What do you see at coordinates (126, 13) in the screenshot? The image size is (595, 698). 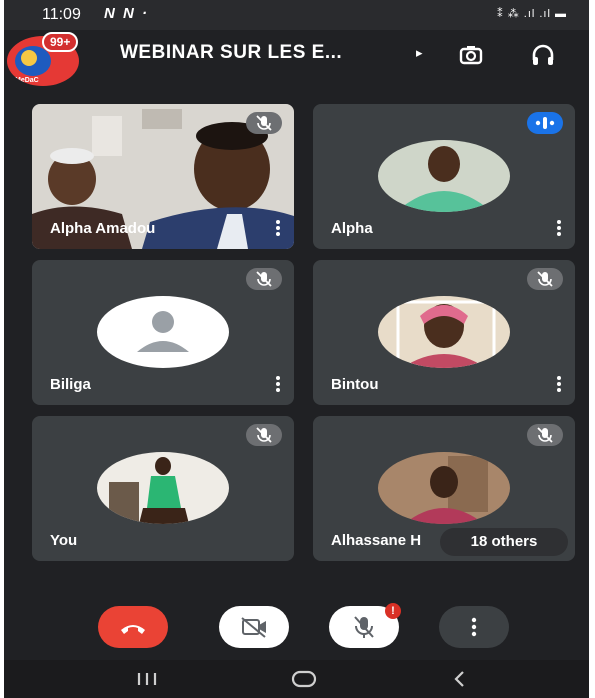 I see `status-notifications: N N ·` at bounding box center [126, 13].